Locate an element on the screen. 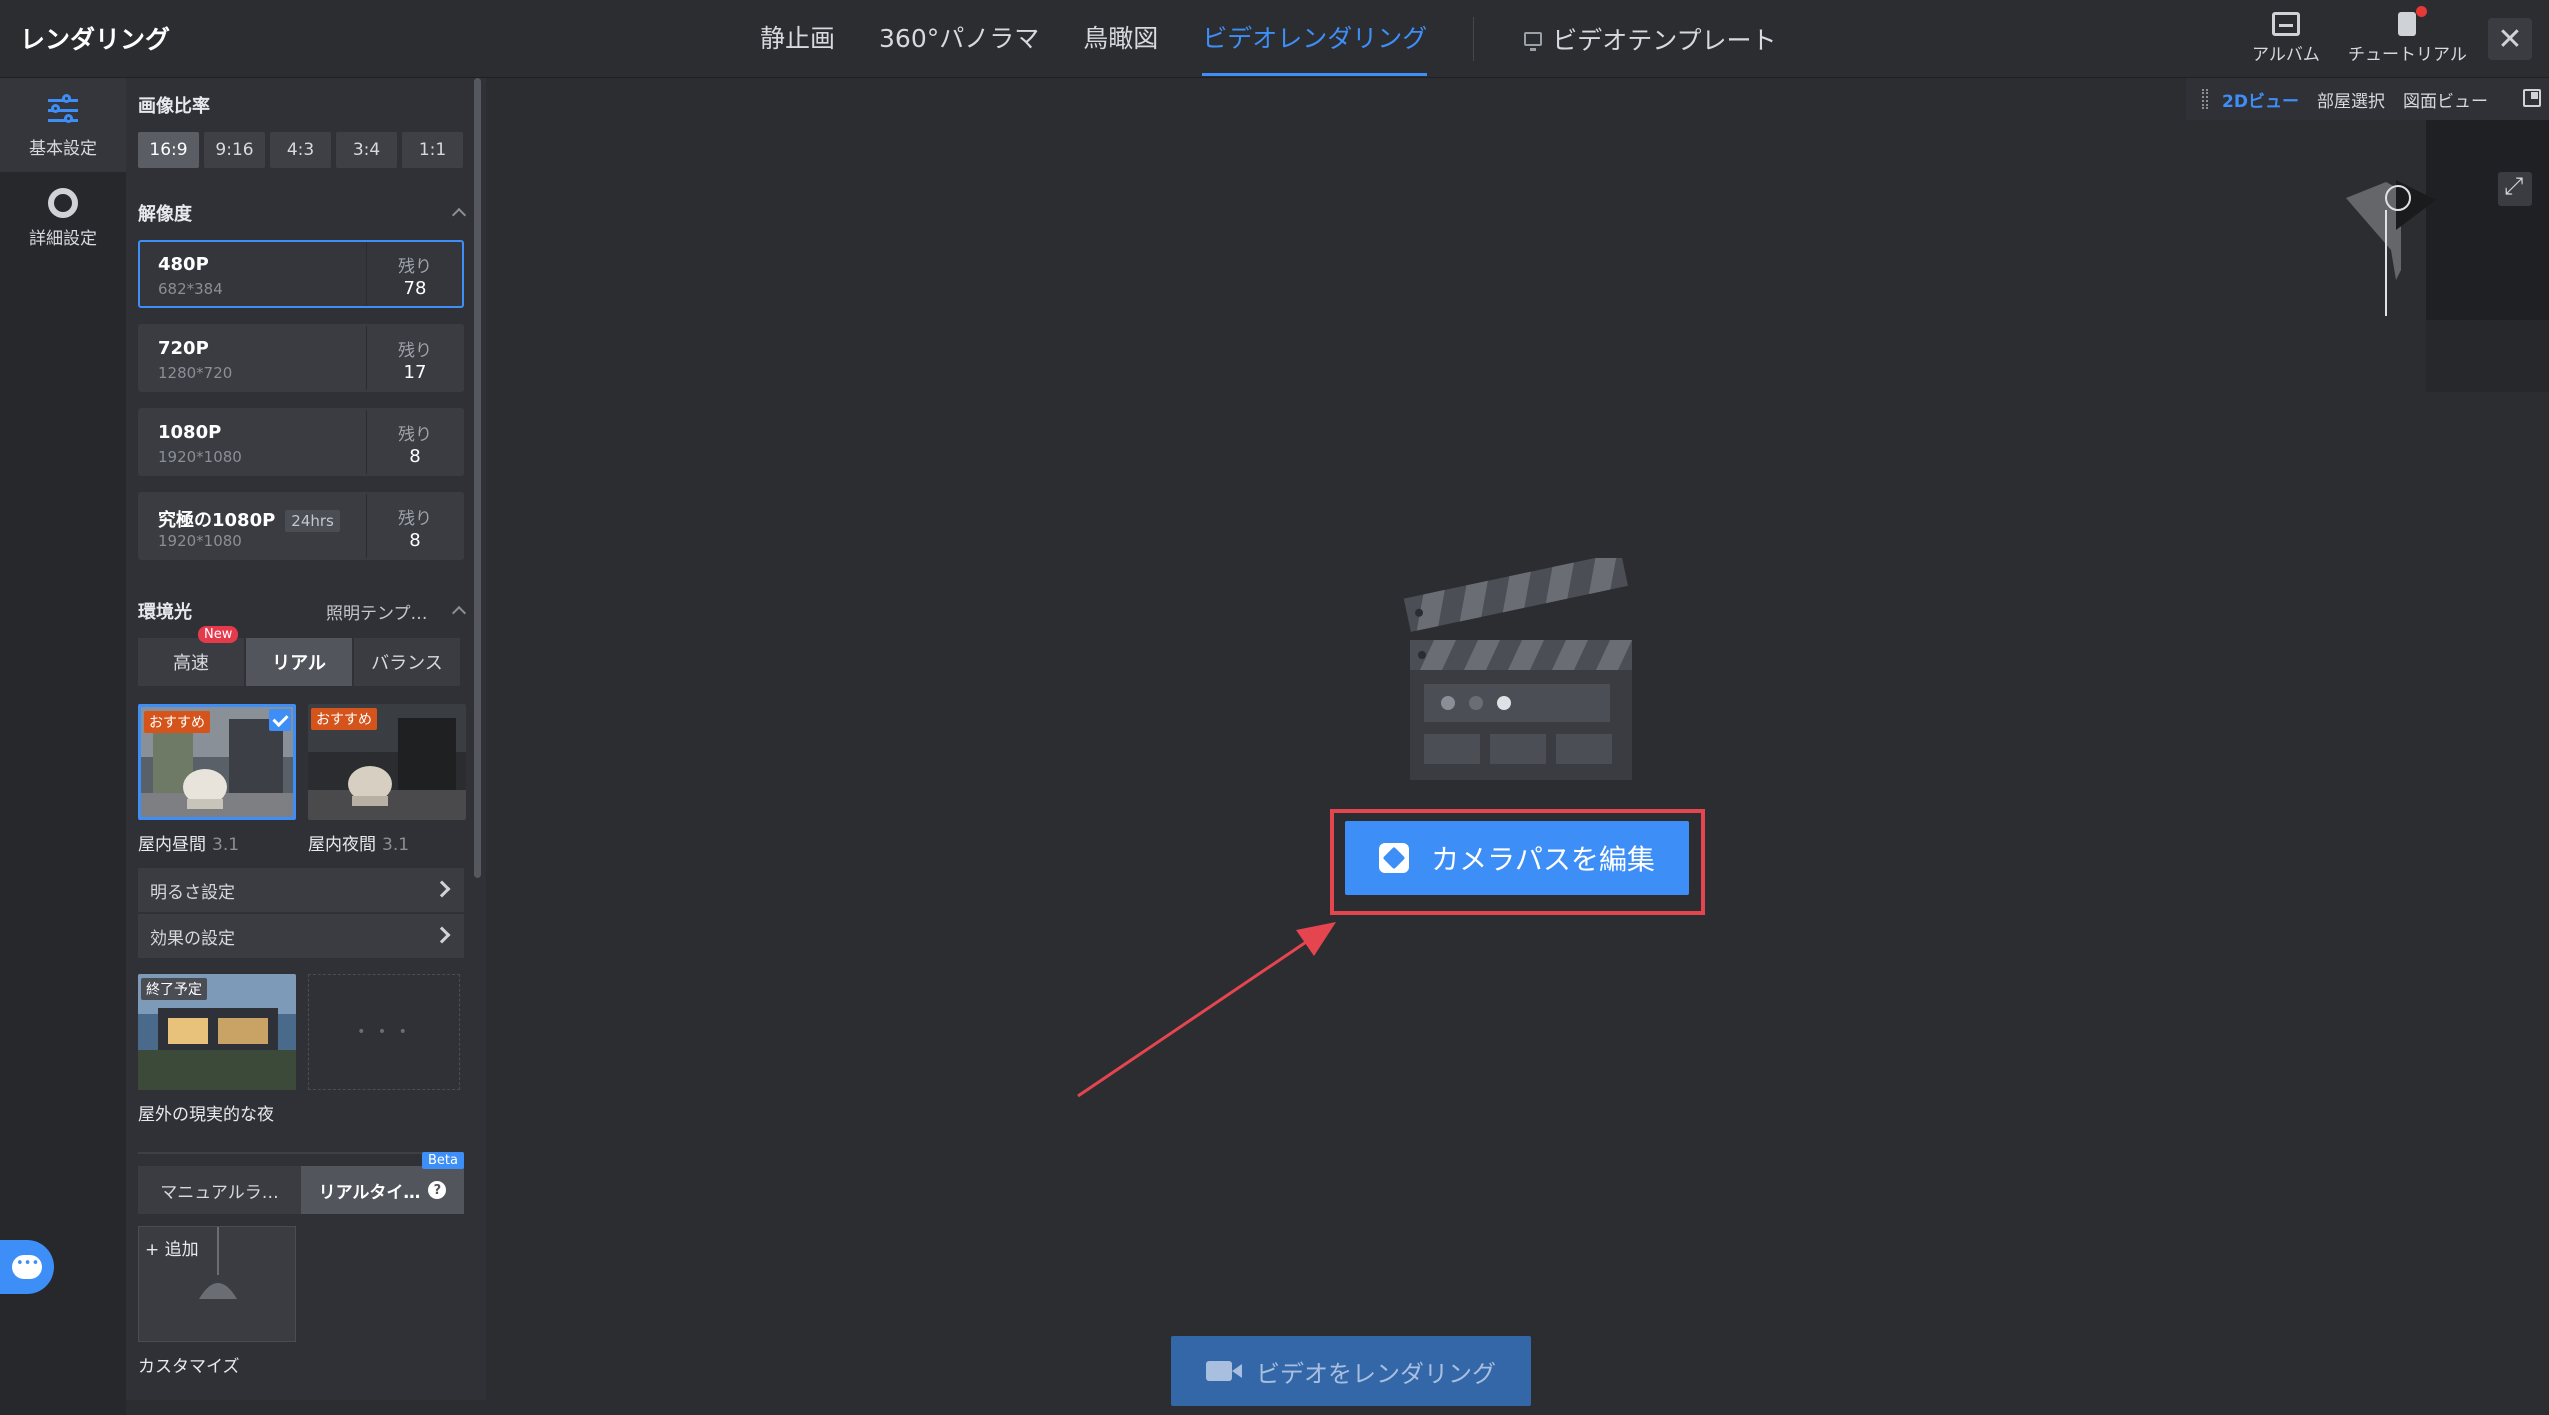 The height and width of the screenshot is (1415, 2549). video-camera-icon is located at coordinates (1219, 1371).